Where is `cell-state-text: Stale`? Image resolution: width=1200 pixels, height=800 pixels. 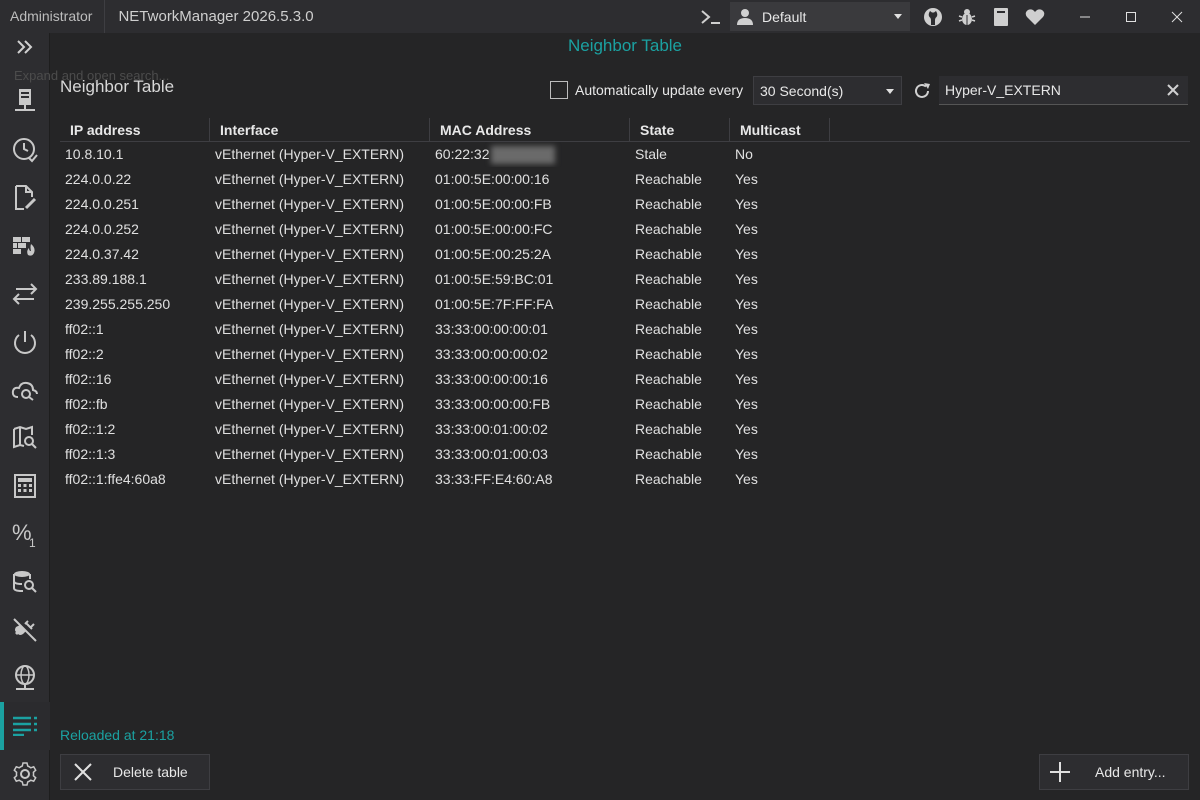 cell-state-text: Stale is located at coordinates (651, 154).